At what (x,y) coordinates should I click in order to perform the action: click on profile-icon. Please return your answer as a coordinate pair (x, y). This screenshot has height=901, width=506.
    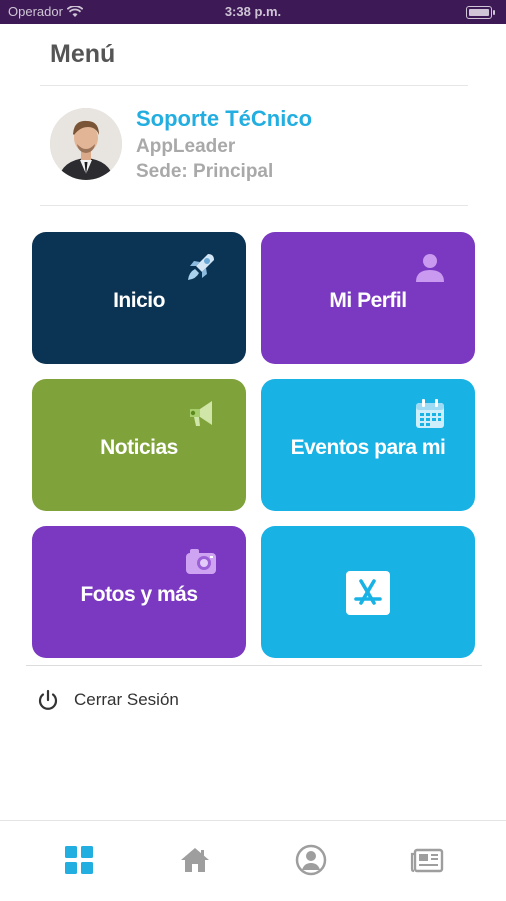
    Looking at the image, I should click on (311, 860).